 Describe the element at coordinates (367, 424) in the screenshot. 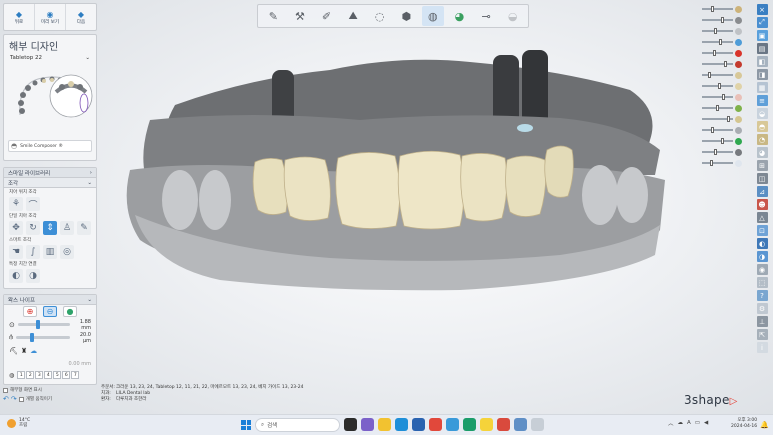

I see `chat-icon` at that location.